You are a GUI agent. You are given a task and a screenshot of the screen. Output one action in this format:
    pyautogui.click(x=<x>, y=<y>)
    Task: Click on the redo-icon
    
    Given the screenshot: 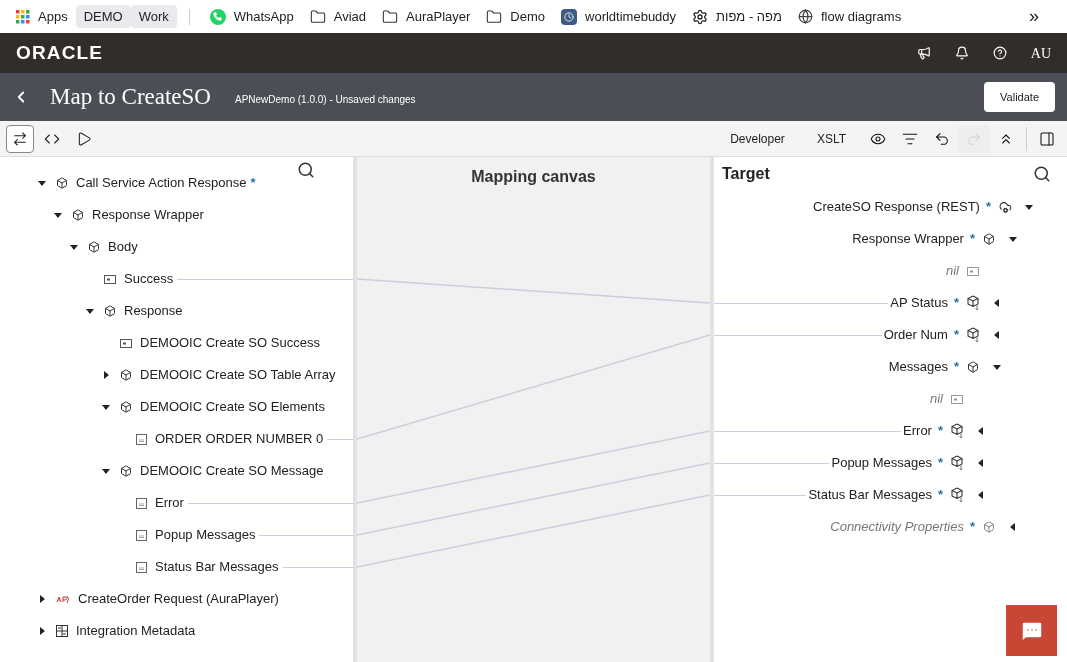 What is the action you would take?
    pyautogui.click(x=974, y=138)
    